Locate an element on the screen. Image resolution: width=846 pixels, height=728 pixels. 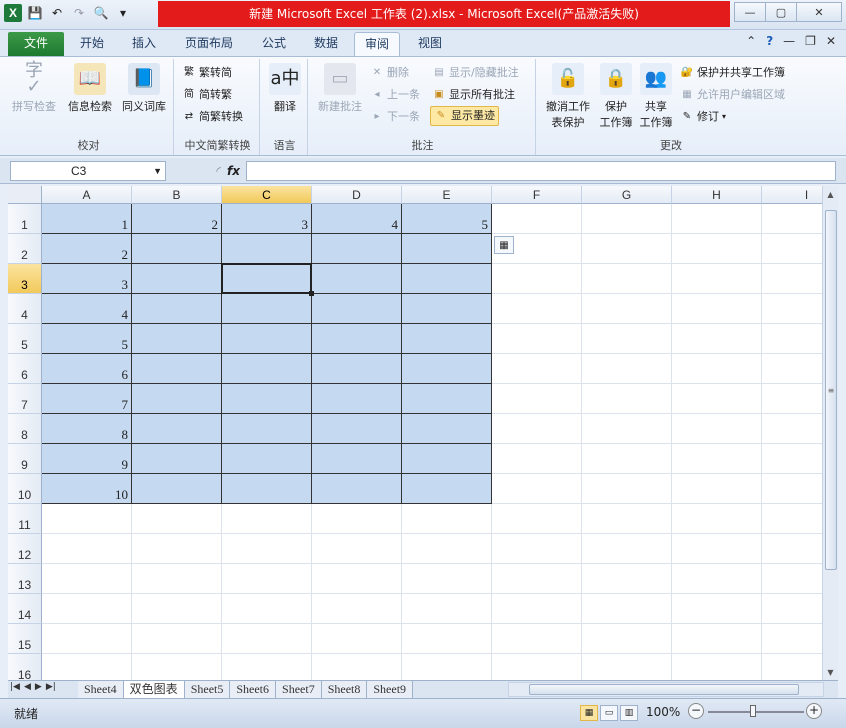
cell-h9 is located at coordinates (717, 459).